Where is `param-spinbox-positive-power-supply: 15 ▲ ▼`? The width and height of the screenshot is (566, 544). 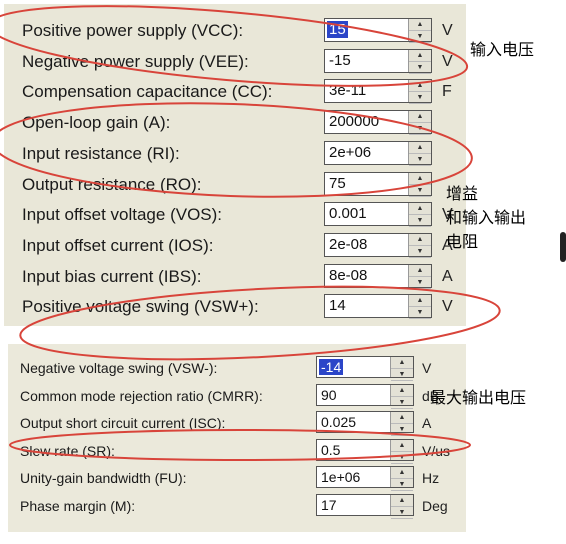
param-spinbox-positive-power-supply: 15 ▲ ▼ is located at coordinates (378, 30).